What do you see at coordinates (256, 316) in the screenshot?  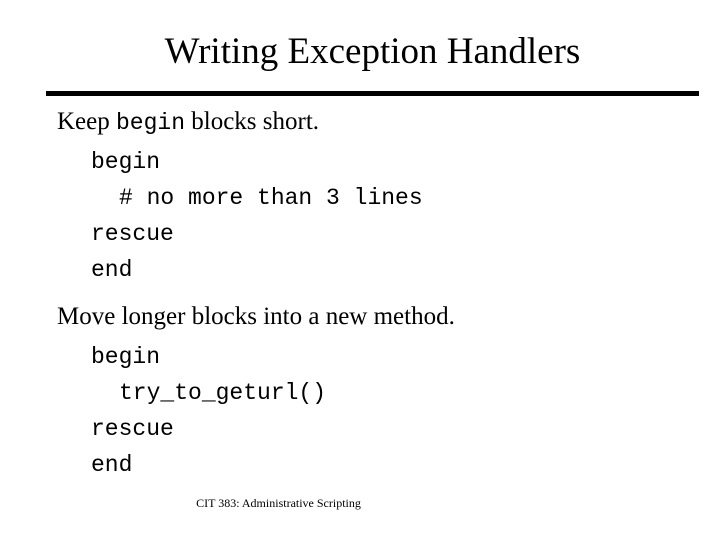 I see `bullet-text-prefix: Move longer blocks into a new method.` at bounding box center [256, 316].